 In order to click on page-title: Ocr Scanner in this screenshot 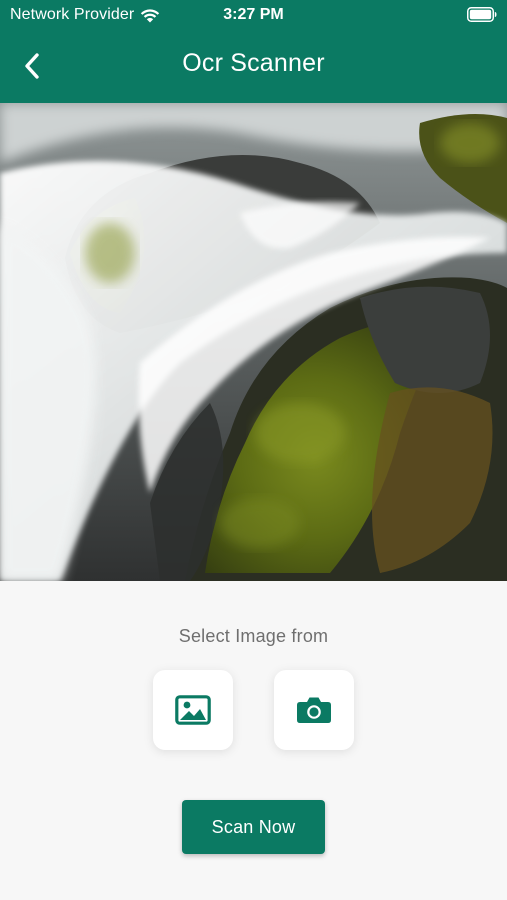, I will do `click(253, 63)`.